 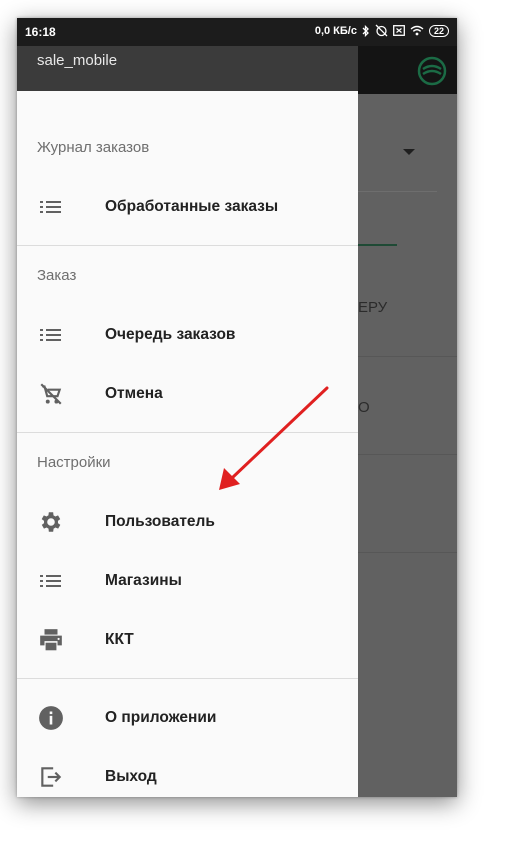 What do you see at coordinates (399, 30) in the screenshot?
I see `sim-icon` at bounding box center [399, 30].